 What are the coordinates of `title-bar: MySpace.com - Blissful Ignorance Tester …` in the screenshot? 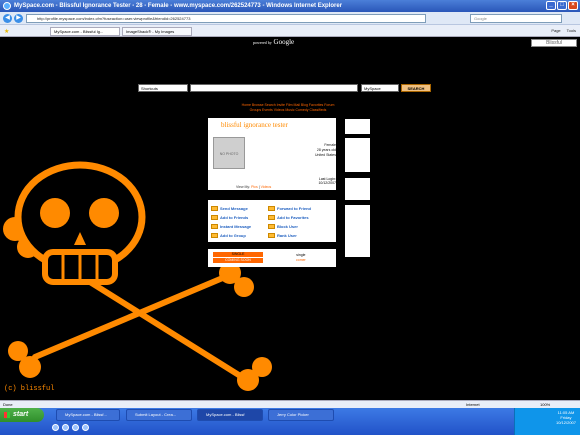 It's located at (290, 6).